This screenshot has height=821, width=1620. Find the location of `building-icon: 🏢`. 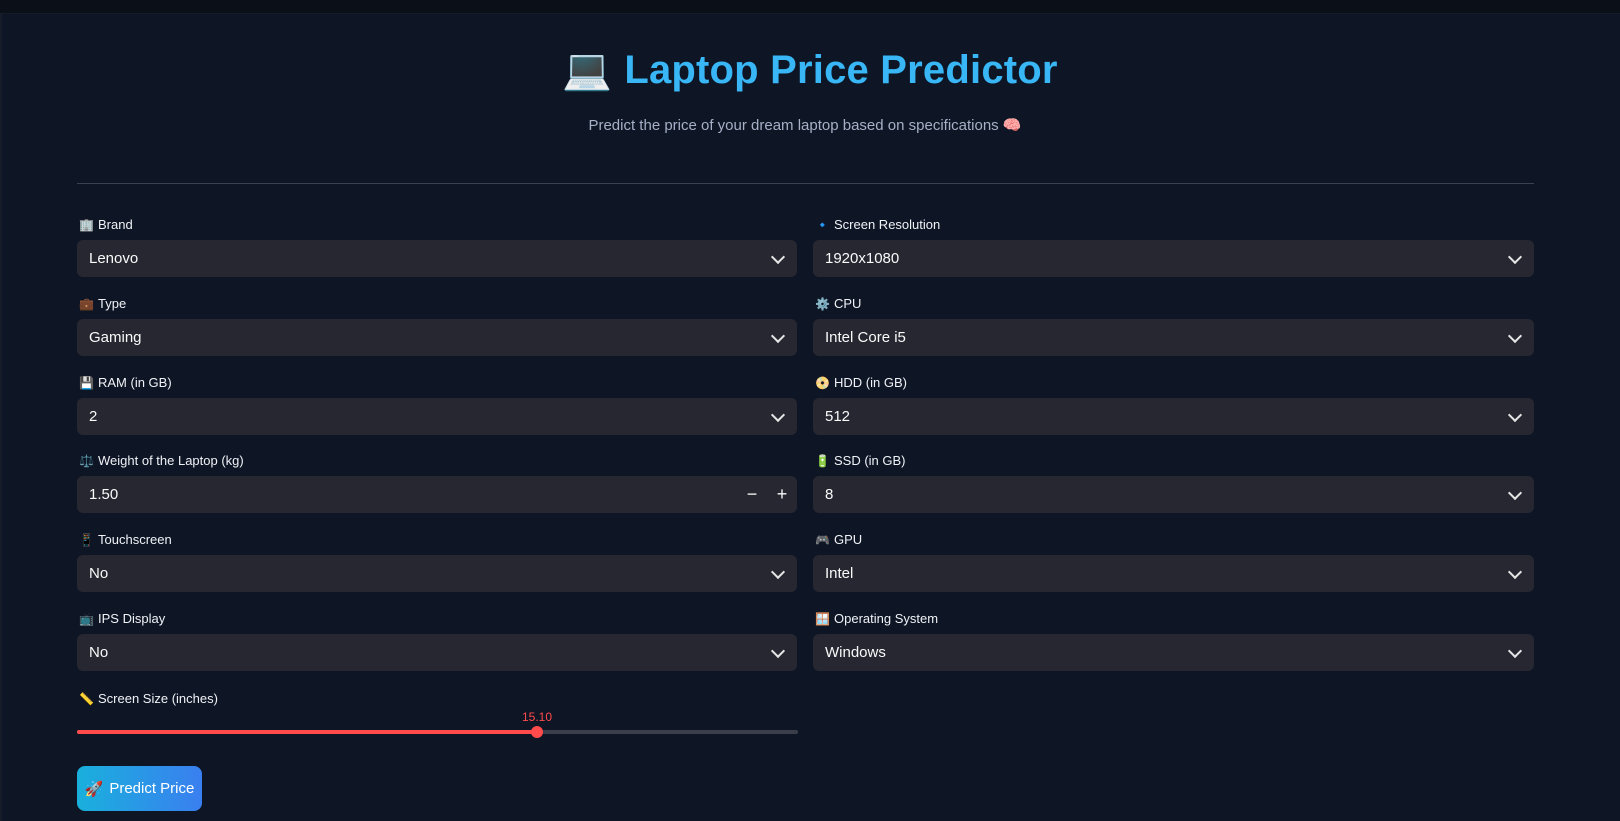

building-icon: 🏢 is located at coordinates (86, 225).